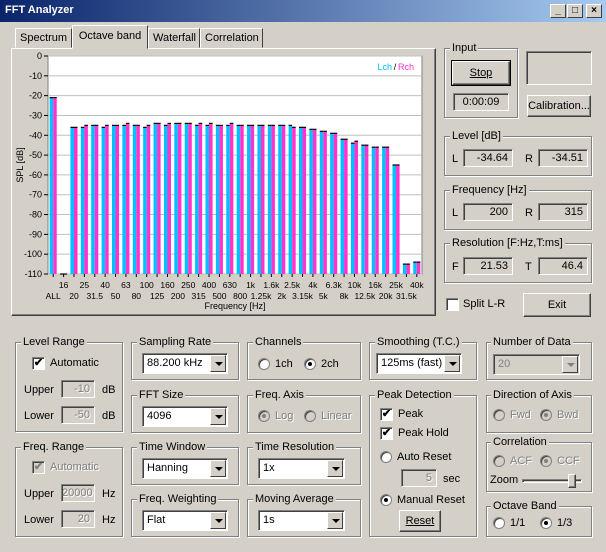 This screenshot has width=606, height=552. I want to click on level-upper-input: -10, so click(78, 389).